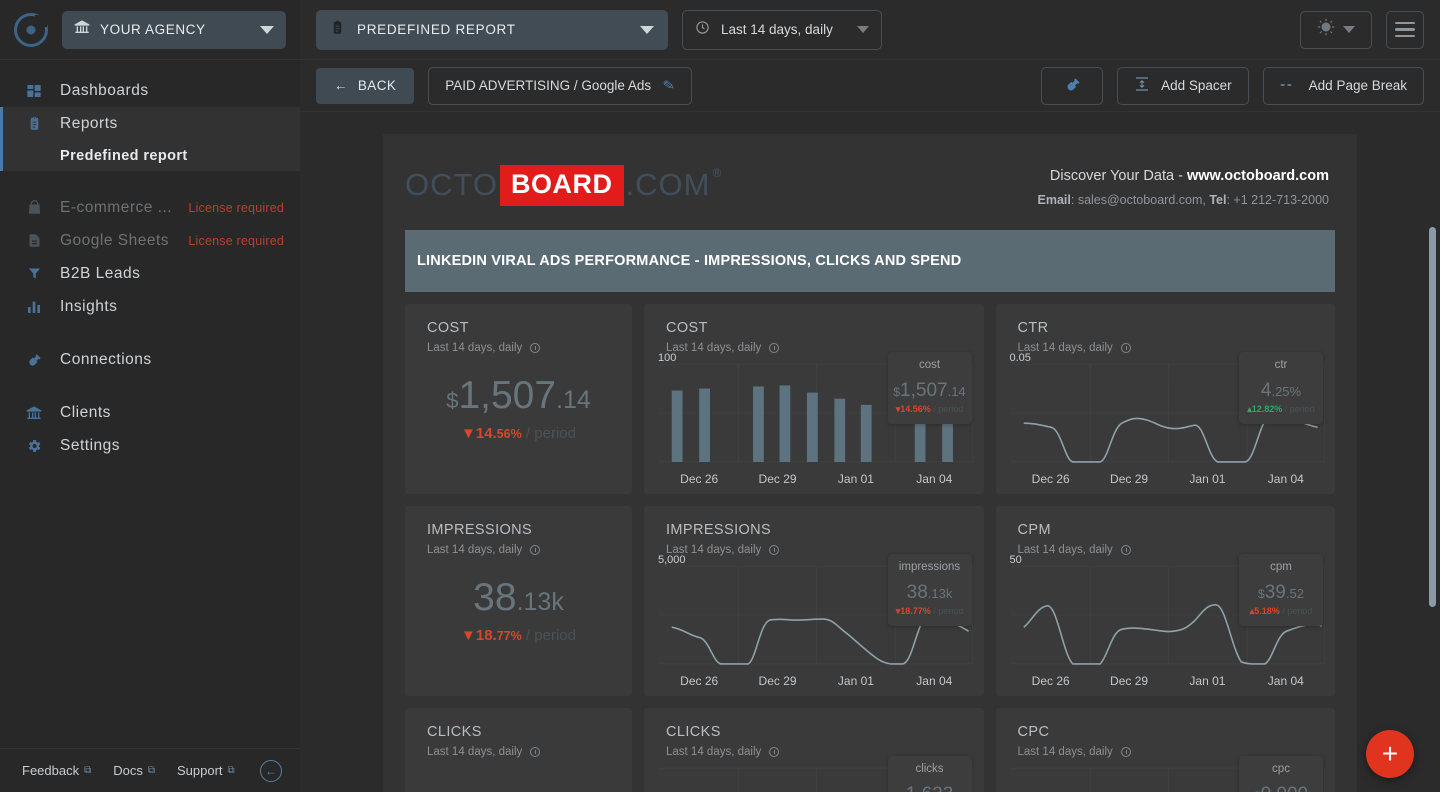 Image resolution: width=1440 pixels, height=792 pixels. What do you see at coordinates (1281, 788) in the screenshot?
I see `tooltip-value: $0.000` at bounding box center [1281, 788].